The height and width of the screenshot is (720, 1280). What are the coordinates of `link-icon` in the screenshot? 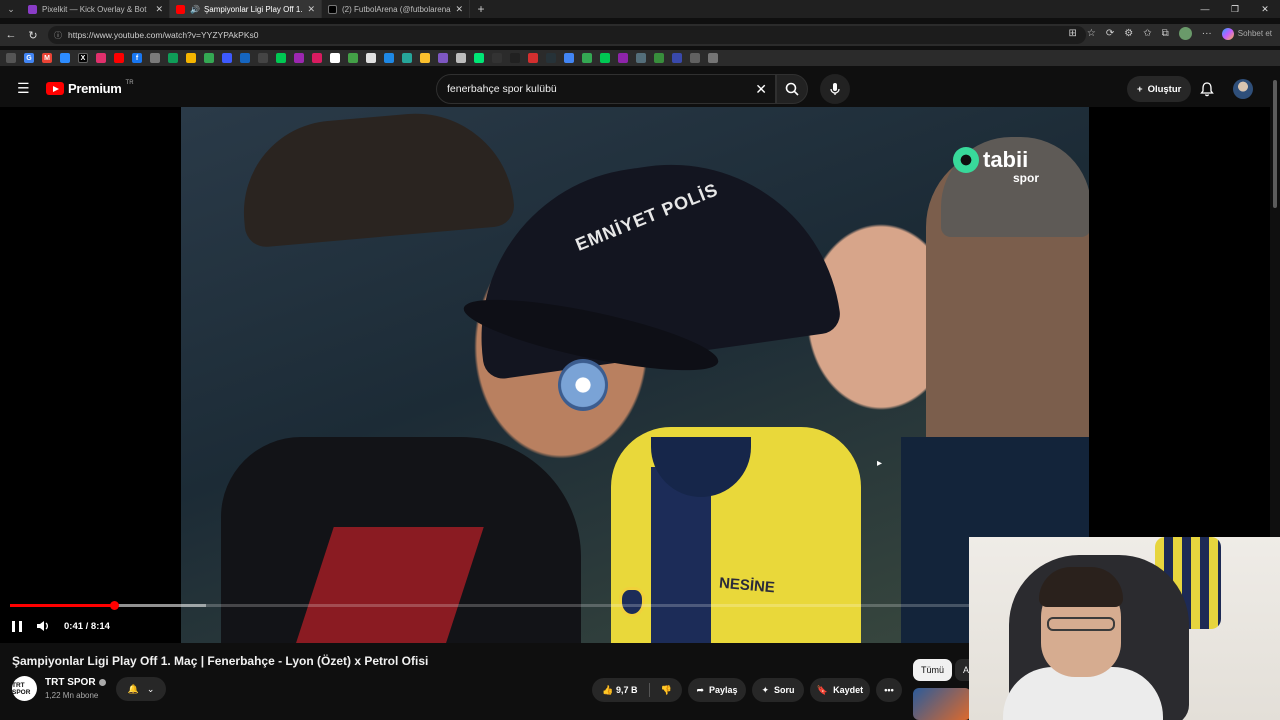 It's located at (713, 58).